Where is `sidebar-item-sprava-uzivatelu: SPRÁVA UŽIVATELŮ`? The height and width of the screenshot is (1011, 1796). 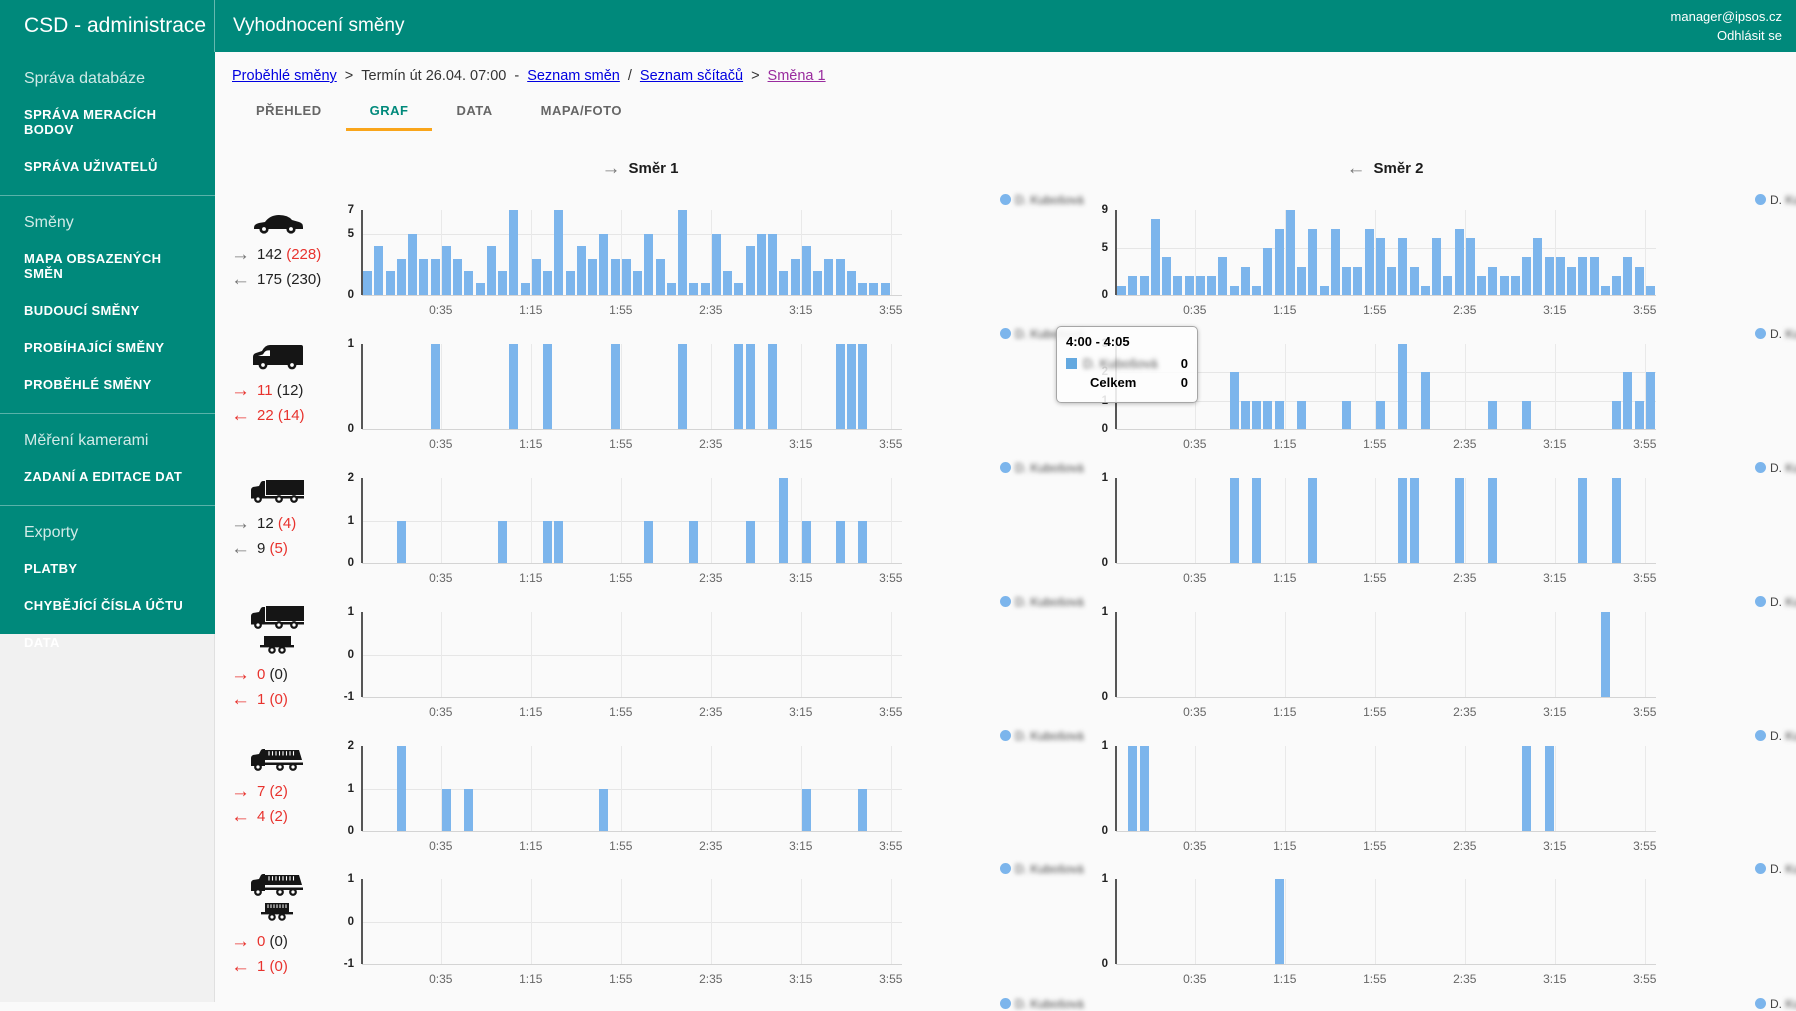 sidebar-item-sprava-uzivatelu: SPRÁVA UŽIVATELŮ is located at coordinates (107, 166).